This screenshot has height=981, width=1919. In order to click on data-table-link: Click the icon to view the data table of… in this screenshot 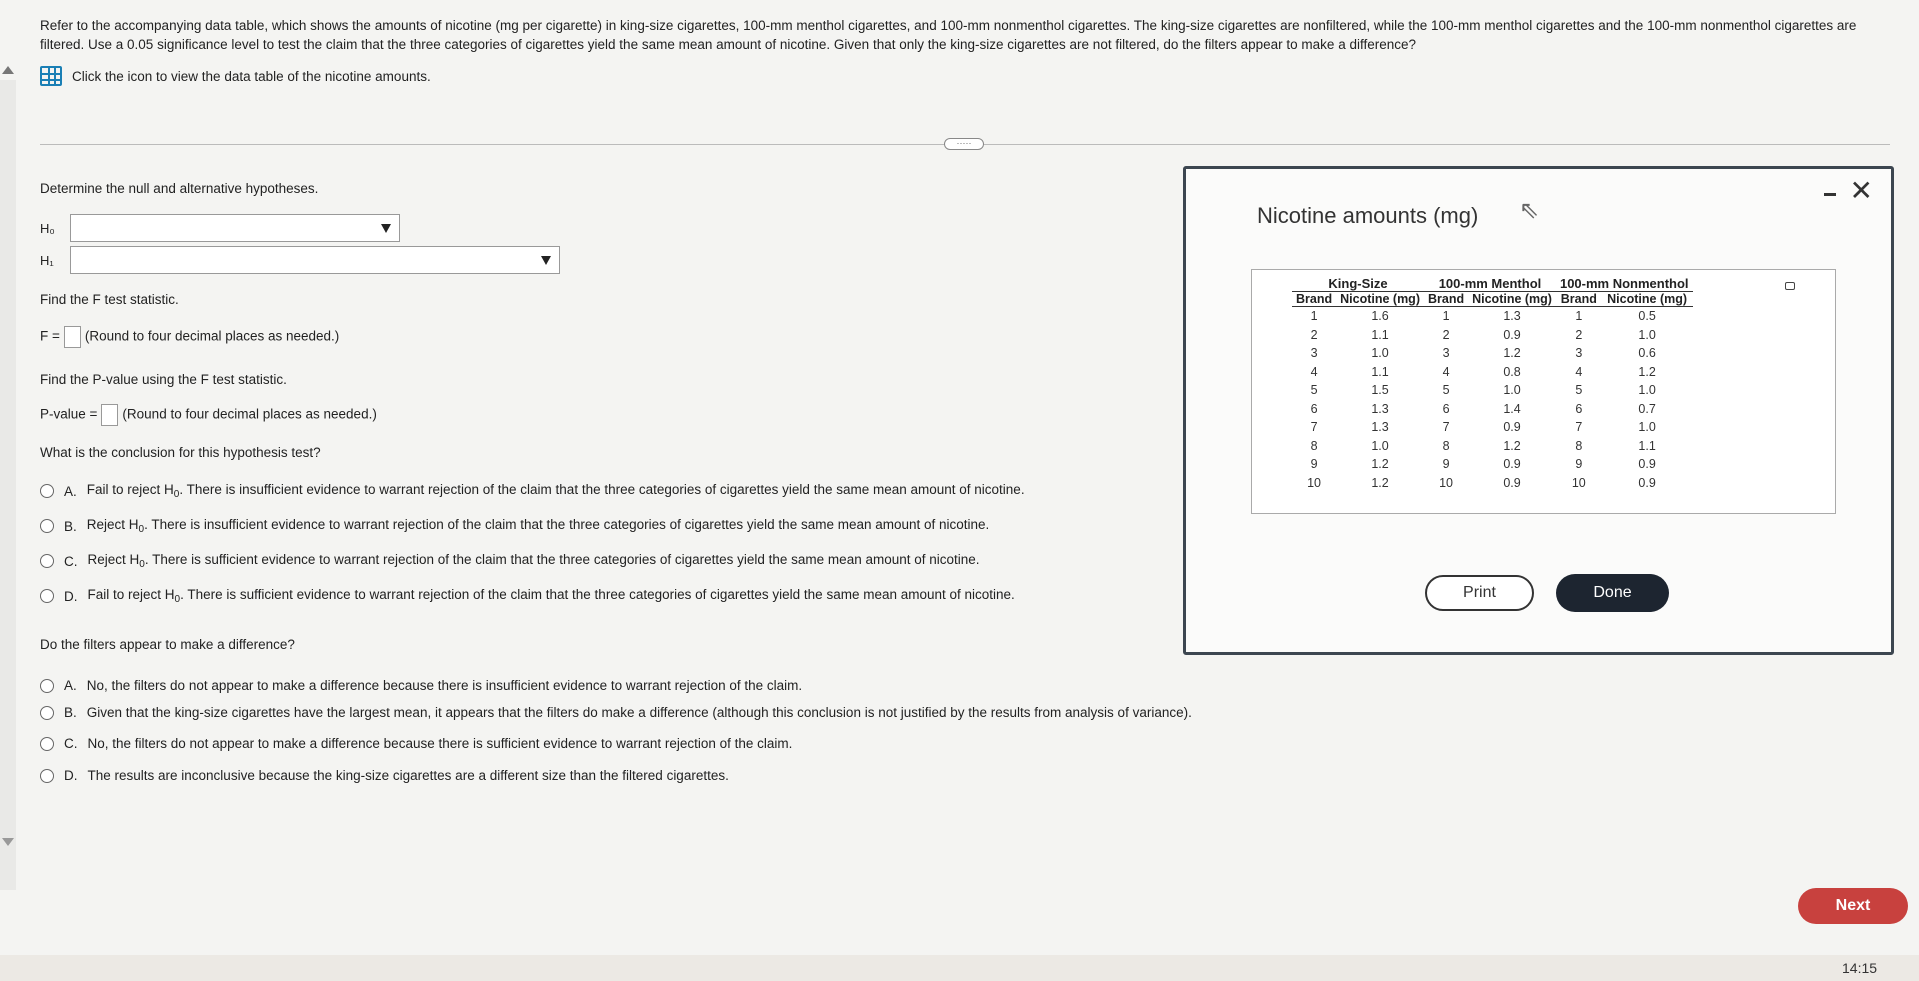, I will do `click(235, 76)`.